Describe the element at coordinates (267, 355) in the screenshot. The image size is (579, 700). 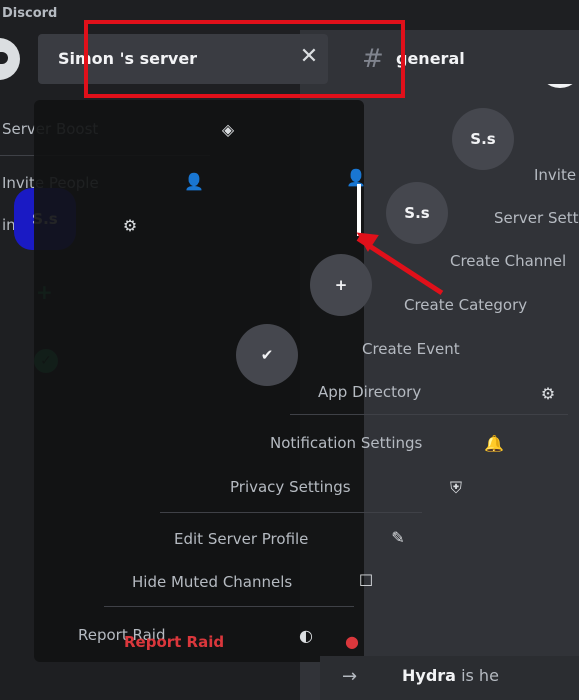
I see `create-event-icon: ✔` at that location.